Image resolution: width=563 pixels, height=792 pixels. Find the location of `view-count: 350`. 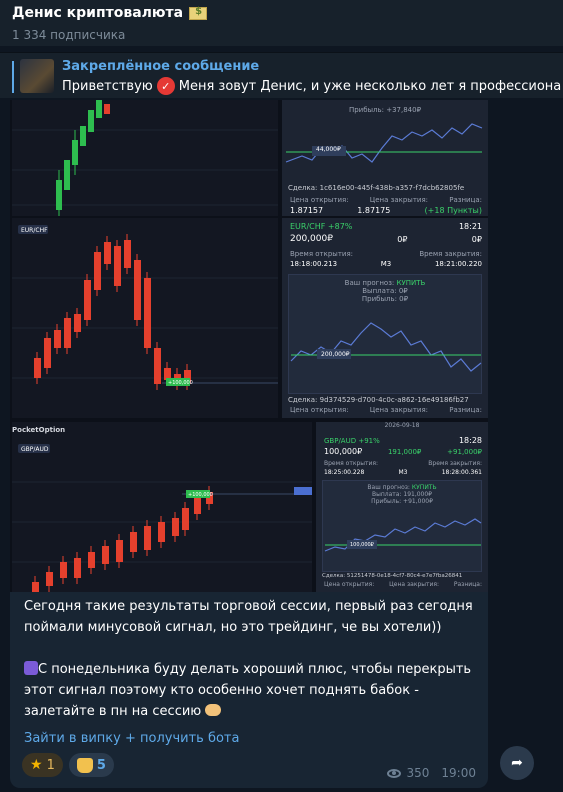

view-count: 350 is located at coordinates (418, 773).